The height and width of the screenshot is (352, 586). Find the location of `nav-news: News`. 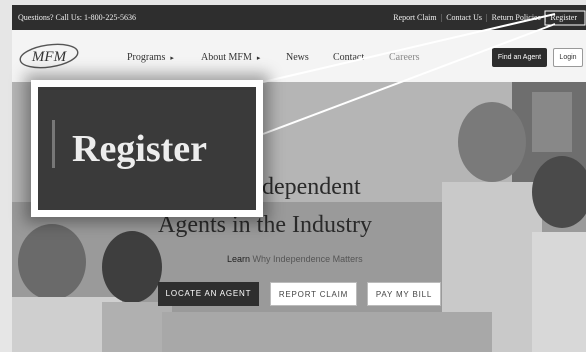

nav-news: News is located at coordinates (297, 57).